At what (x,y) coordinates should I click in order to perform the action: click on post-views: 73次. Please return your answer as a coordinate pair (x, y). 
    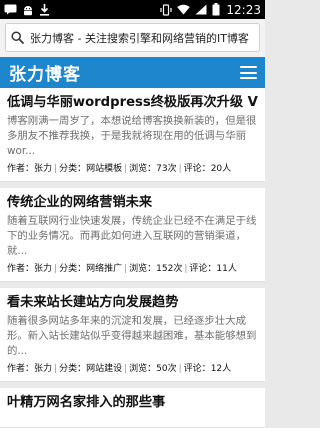
    Looking at the image, I should click on (166, 169).